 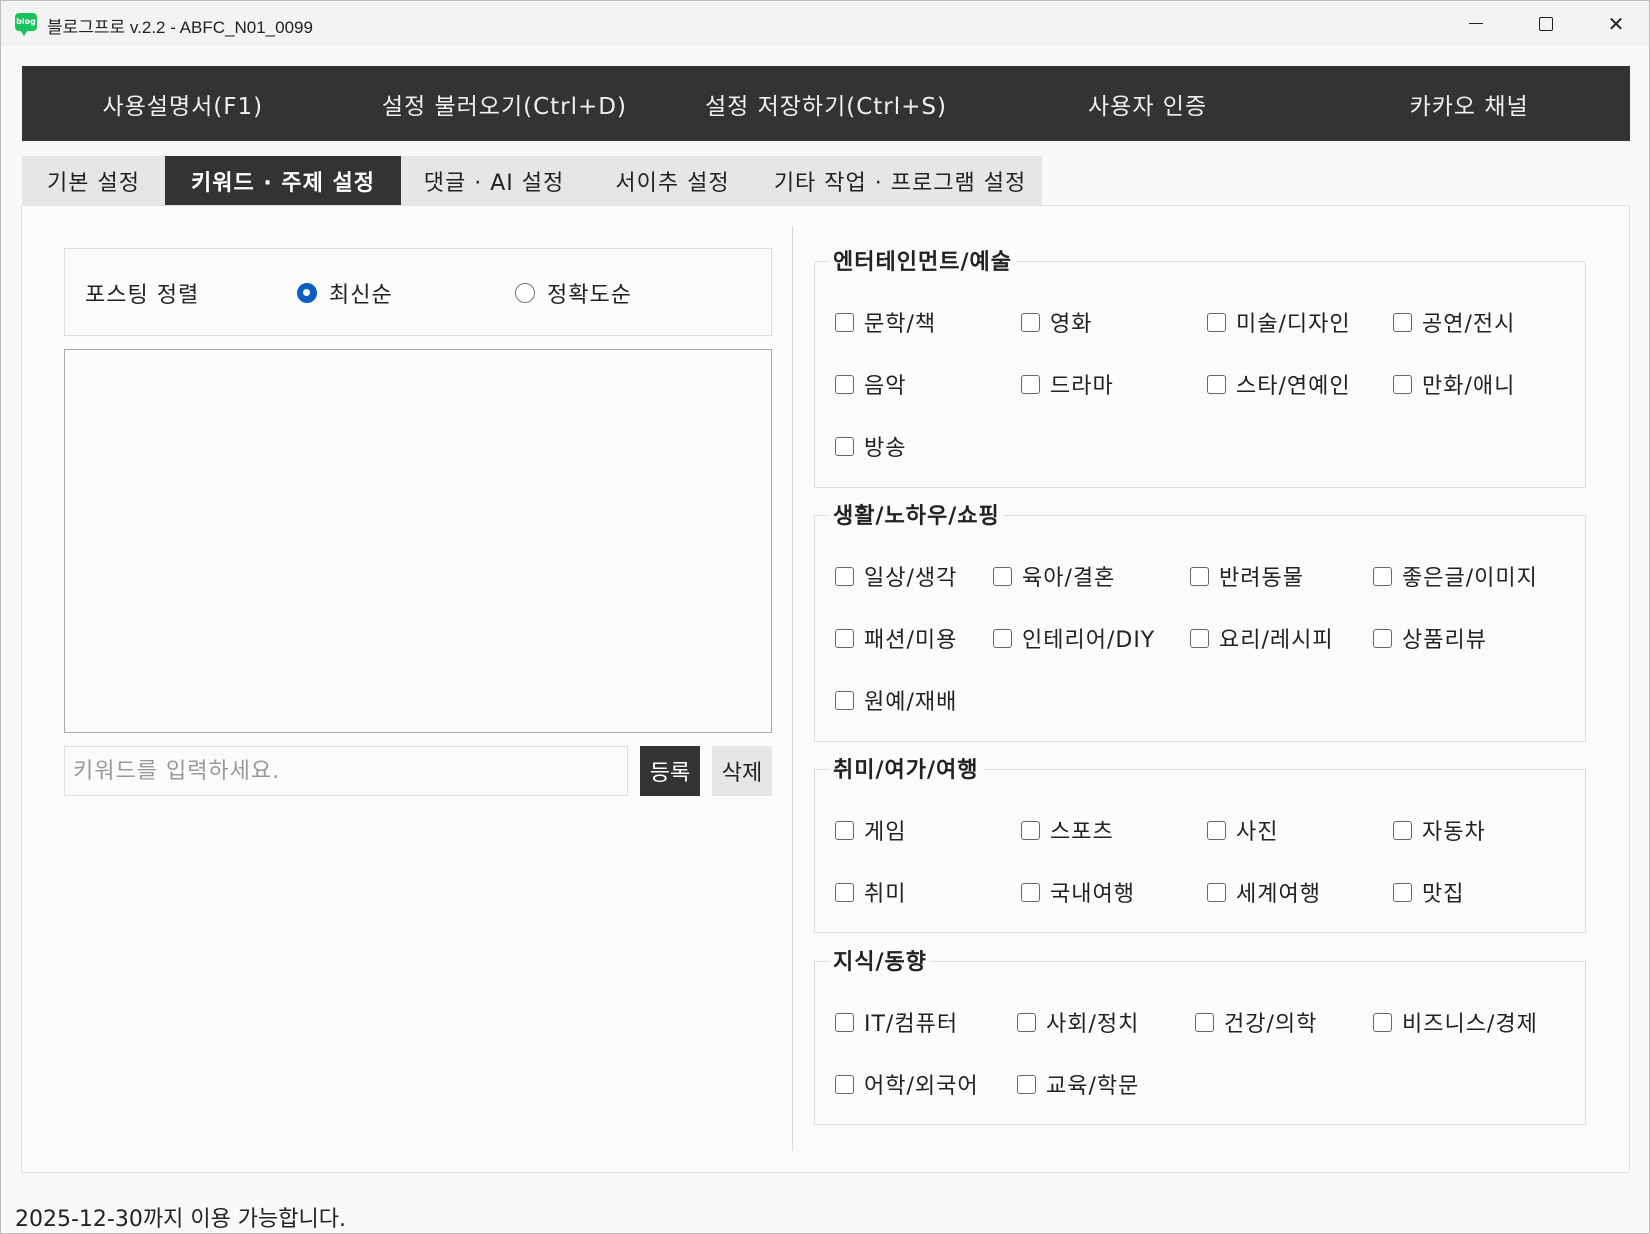 I want to click on checkbox-item: 원예/재배, so click(x=896, y=700).